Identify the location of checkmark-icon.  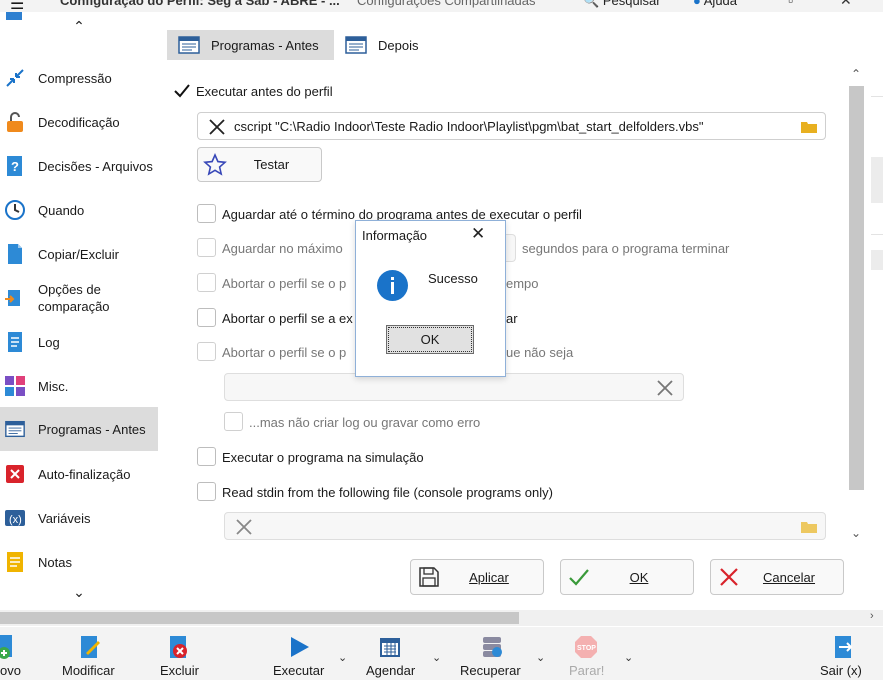
(181, 90).